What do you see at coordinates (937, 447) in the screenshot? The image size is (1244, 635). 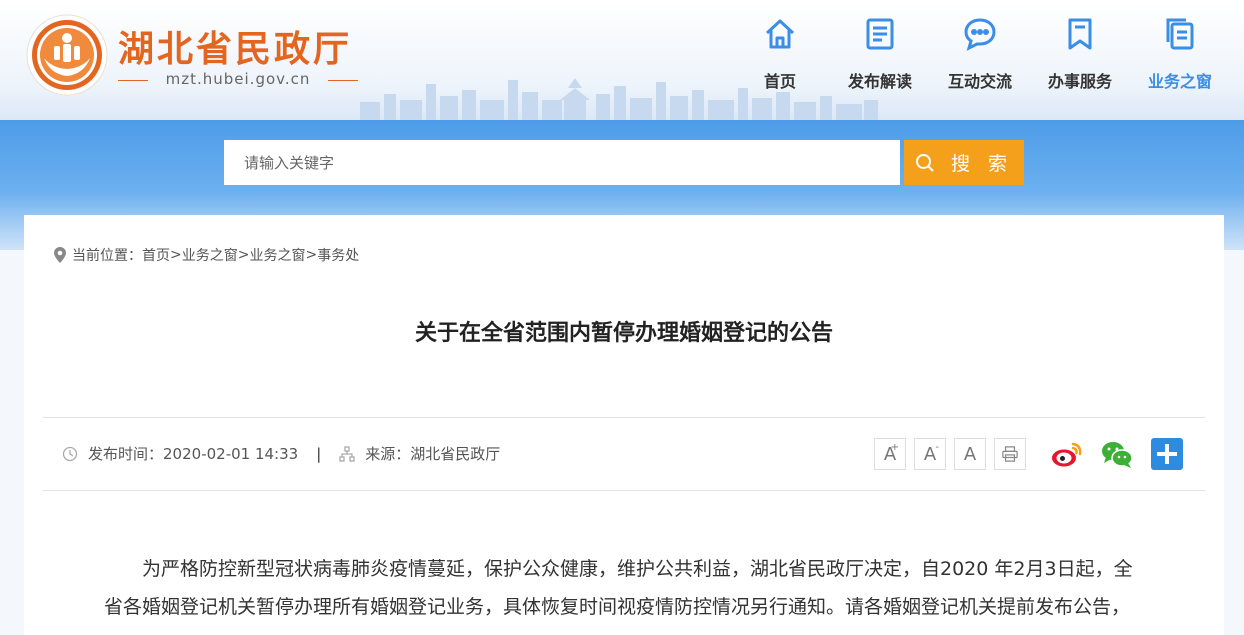 I see `minus-superscript: -` at bounding box center [937, 447].